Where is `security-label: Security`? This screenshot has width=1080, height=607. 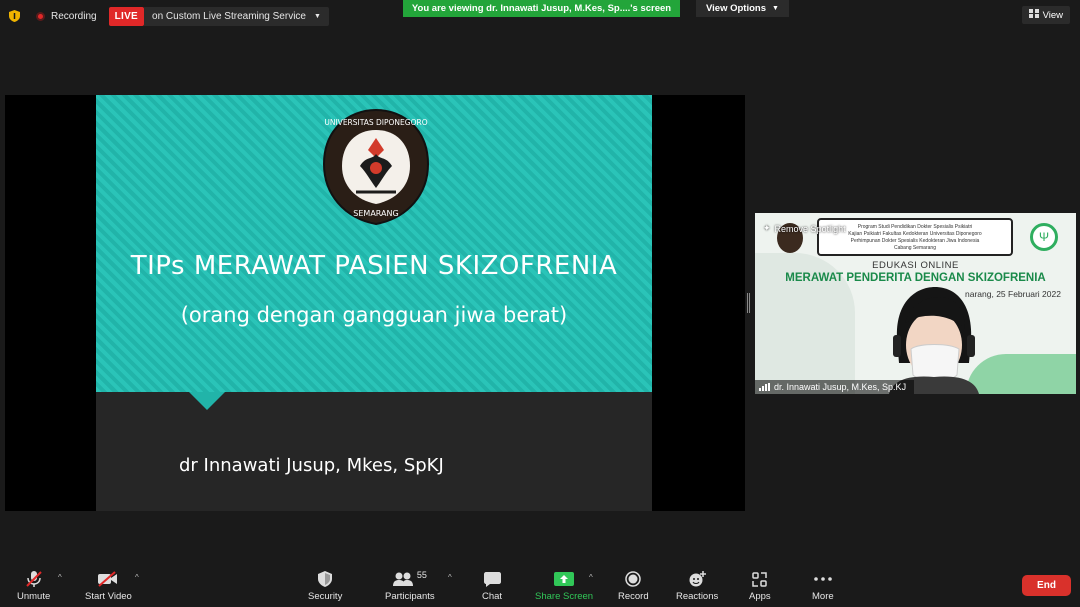 security-label: Security is located at coordinates (325, 596).